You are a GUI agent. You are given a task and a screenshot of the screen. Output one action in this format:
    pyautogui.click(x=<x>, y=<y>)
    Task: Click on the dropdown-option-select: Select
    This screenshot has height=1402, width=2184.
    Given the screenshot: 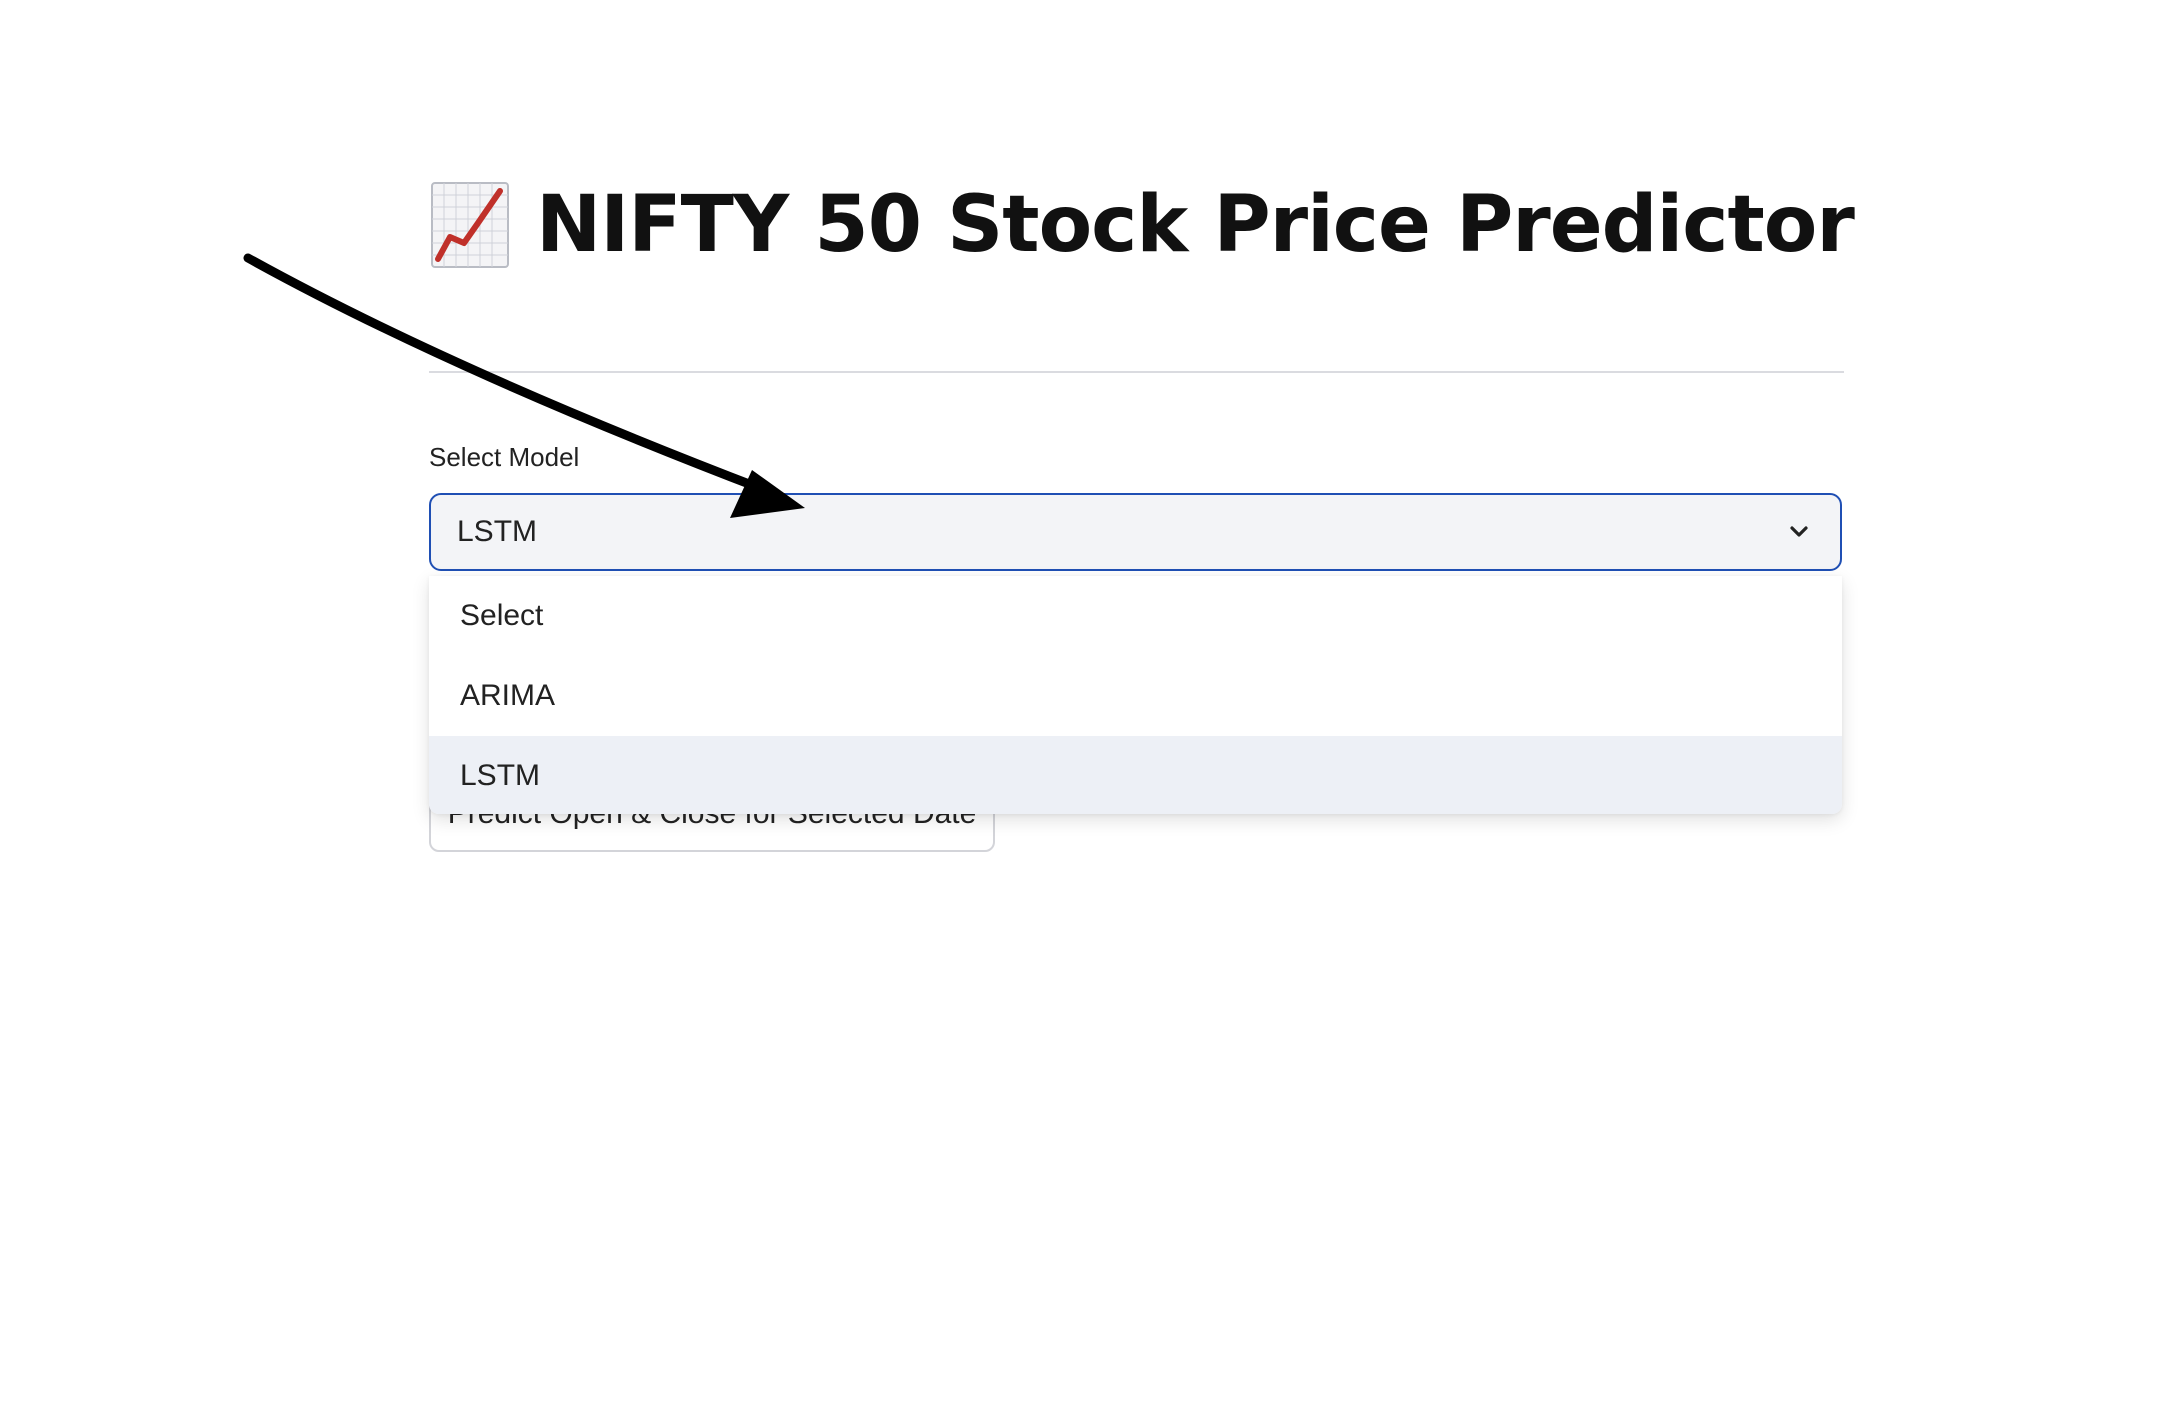 What is the action you would take?
    pyautogui.click(x=1135, y=616)
    